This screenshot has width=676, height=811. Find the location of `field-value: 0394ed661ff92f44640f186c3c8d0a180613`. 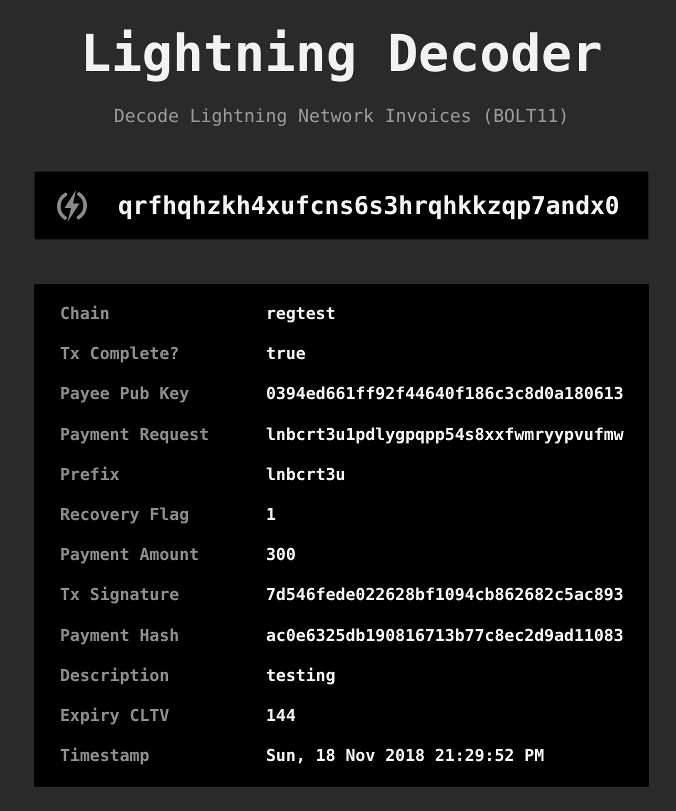

field-value: 0394ed661ff92f44640f186c3c8d0a180613 is located at coordinates (445, 394).